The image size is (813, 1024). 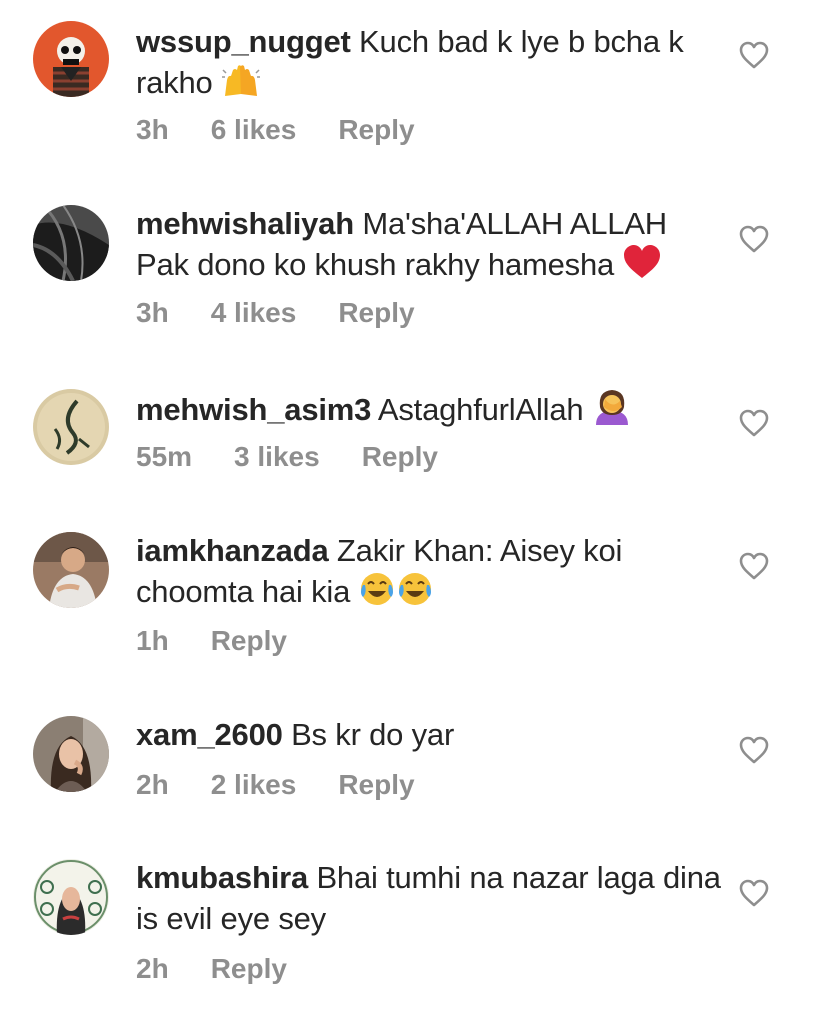 What do you see at coordinates (277, 457) in the screenshot?
I see `comment-likes: 3 likes` at bounding box center [277, 457].